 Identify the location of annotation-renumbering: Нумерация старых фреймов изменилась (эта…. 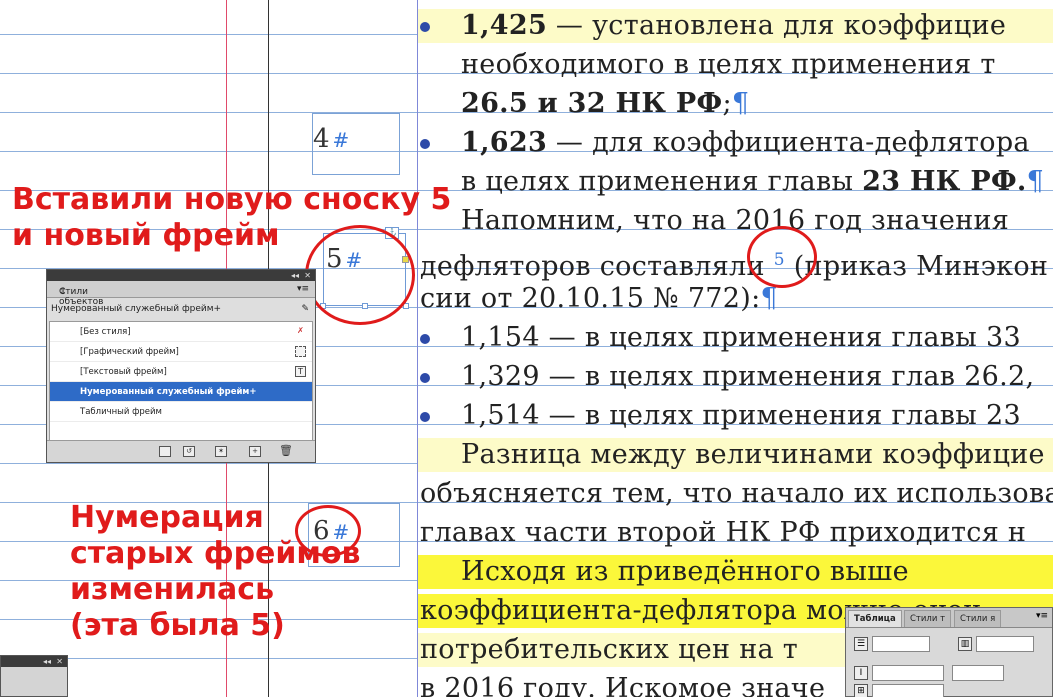
(215, 571).